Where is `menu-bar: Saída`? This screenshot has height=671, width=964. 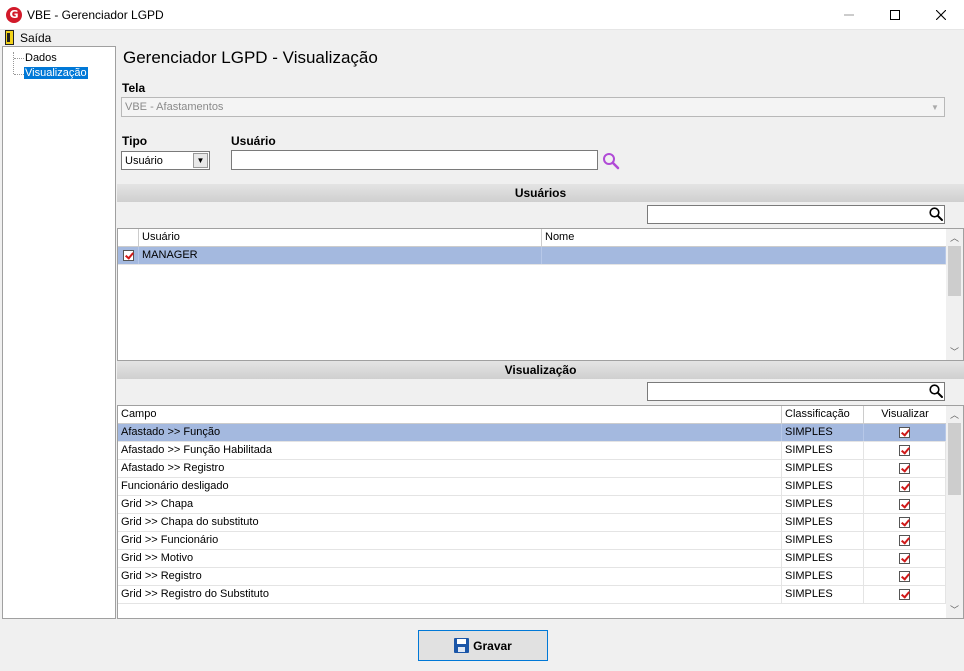 menu-bar: Saída is located at coordinates (482, 38).